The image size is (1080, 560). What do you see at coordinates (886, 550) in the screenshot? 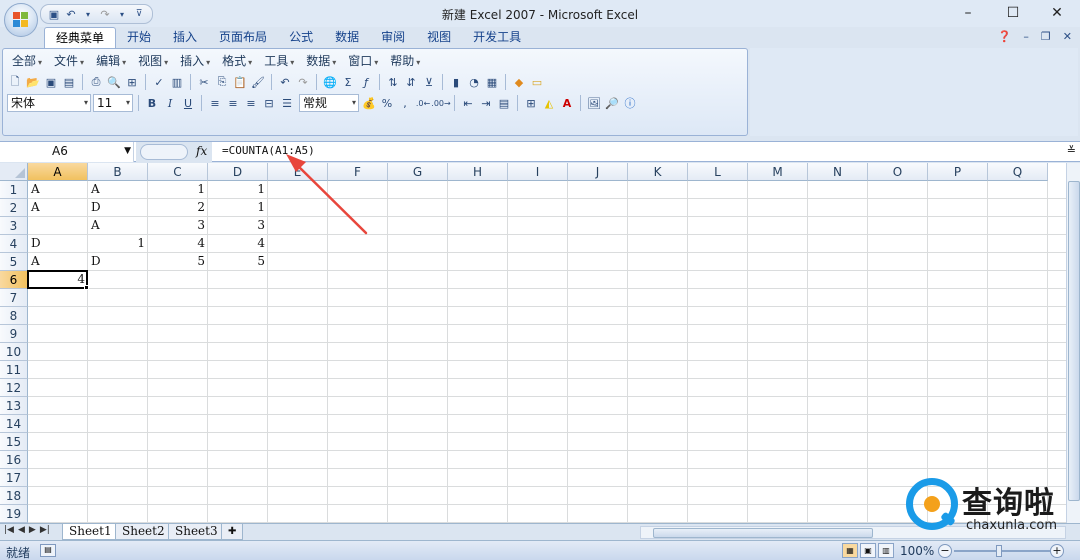
I see `page-break-view-icon: ▥` at bounding box center [886, 550].